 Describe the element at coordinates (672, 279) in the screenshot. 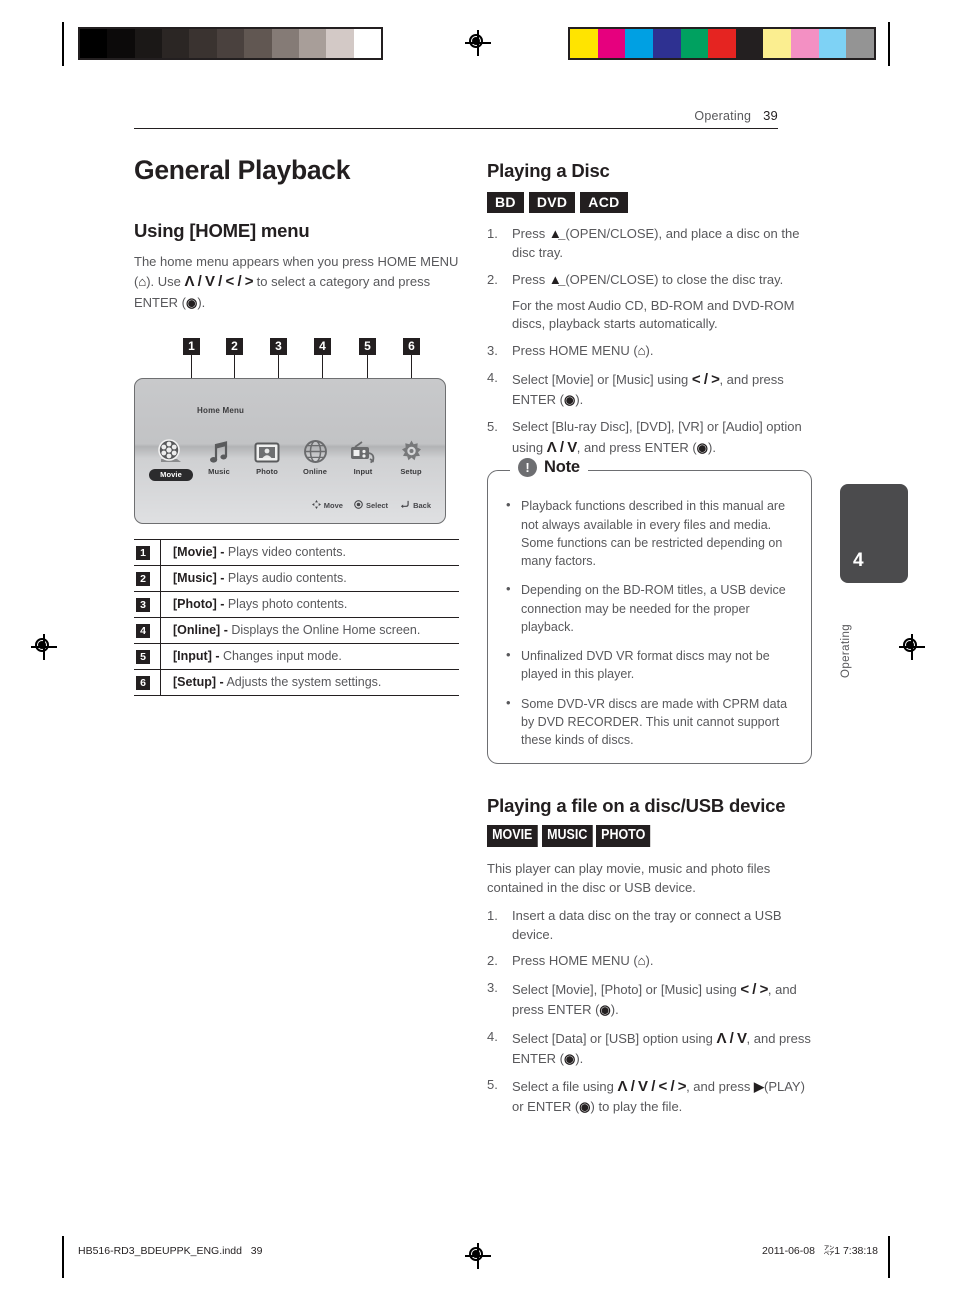

I see `step-text-post: (OPEN/CLOSE) to close the disc tray.` at that location.